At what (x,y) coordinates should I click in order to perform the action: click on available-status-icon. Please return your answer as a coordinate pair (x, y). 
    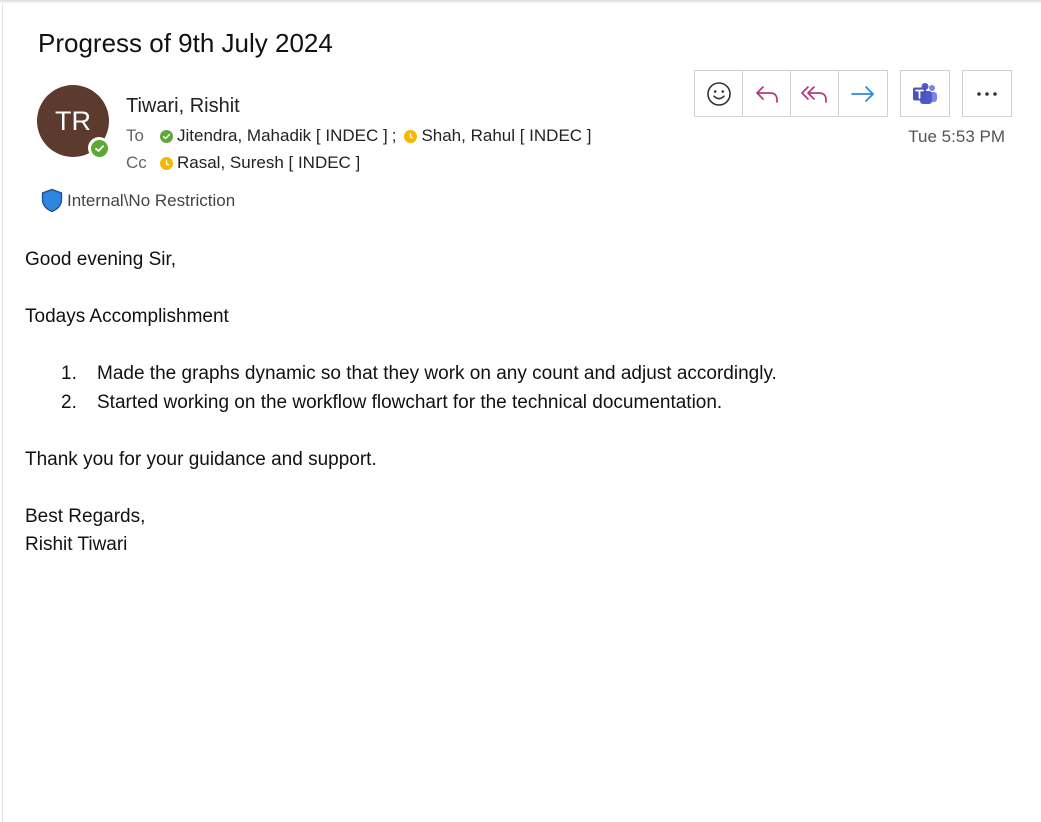
    Looking at the image, I should click on (166, 136).